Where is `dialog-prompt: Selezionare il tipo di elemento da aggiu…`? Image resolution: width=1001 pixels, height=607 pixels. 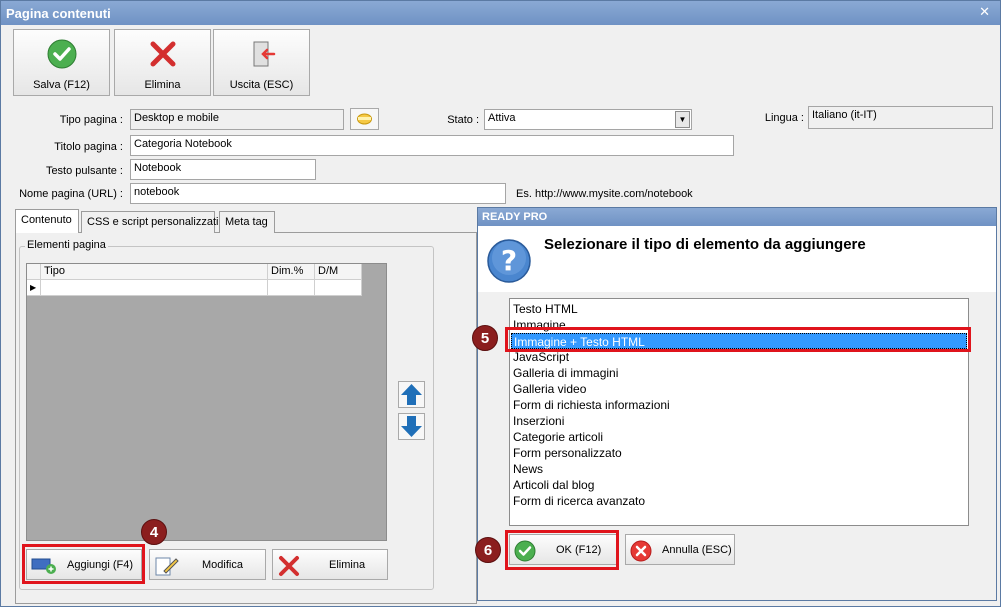
dialog-prompt: Selezionare il tipo di elemento da aggiu… is located at coordinates (705, 244).